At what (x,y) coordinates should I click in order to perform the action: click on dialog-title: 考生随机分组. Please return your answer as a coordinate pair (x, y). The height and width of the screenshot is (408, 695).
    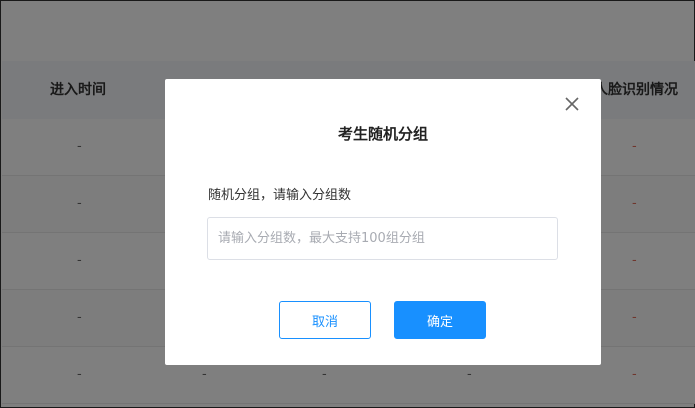
    Looking at the image, I should click on (382, 134).